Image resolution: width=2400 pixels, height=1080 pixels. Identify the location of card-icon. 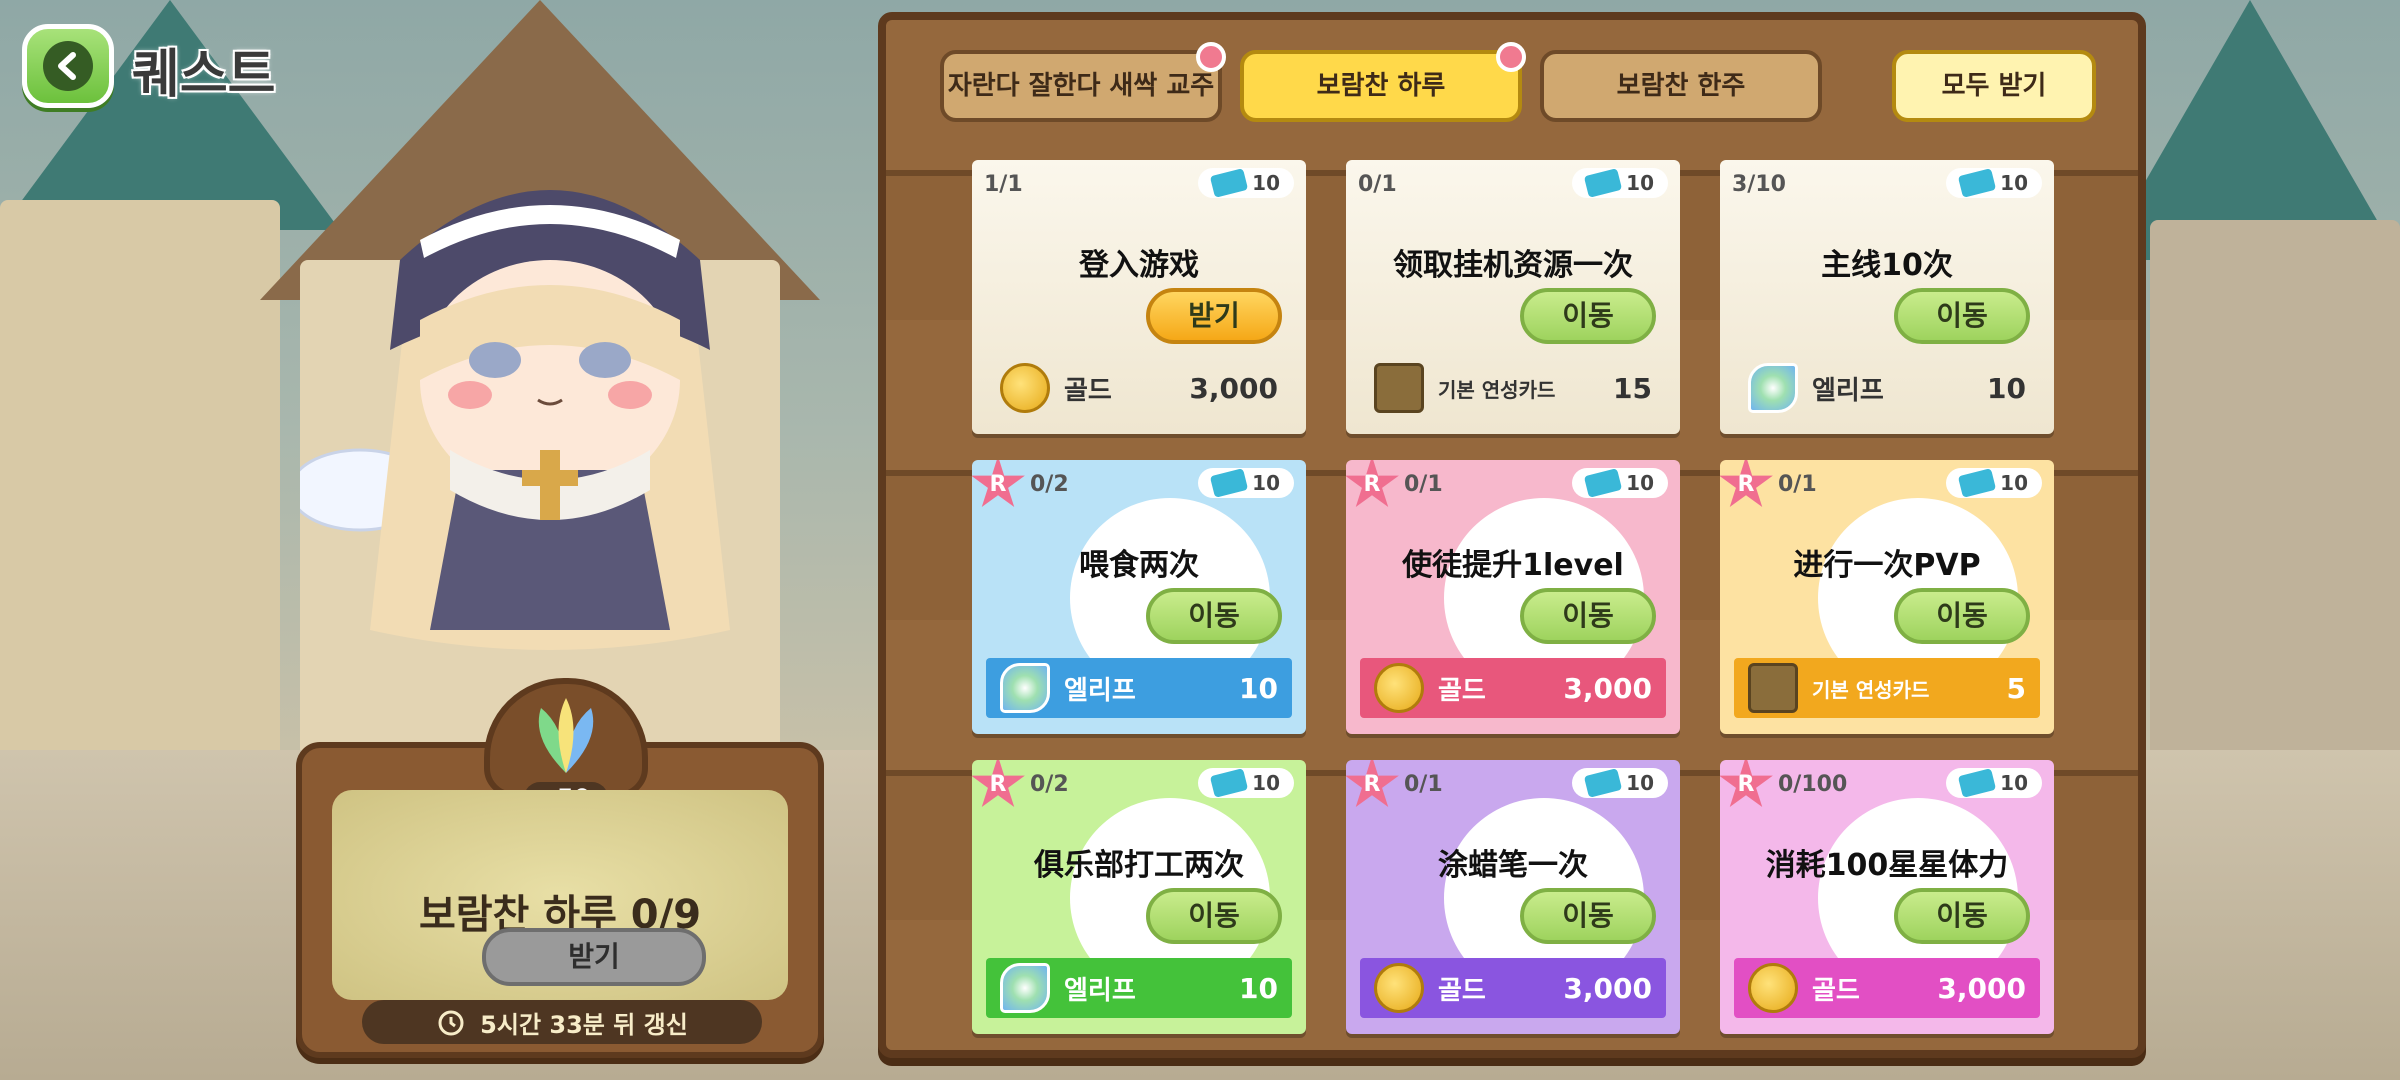
(1399, 388).